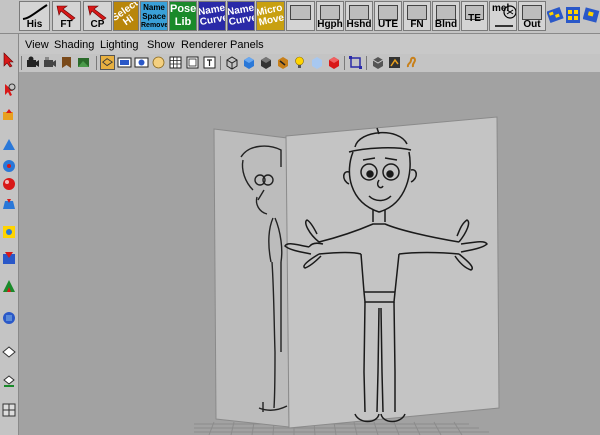 The width and height of the screenshot is (600, 435). I want to click on select-tool-icon, so click(9, 60).